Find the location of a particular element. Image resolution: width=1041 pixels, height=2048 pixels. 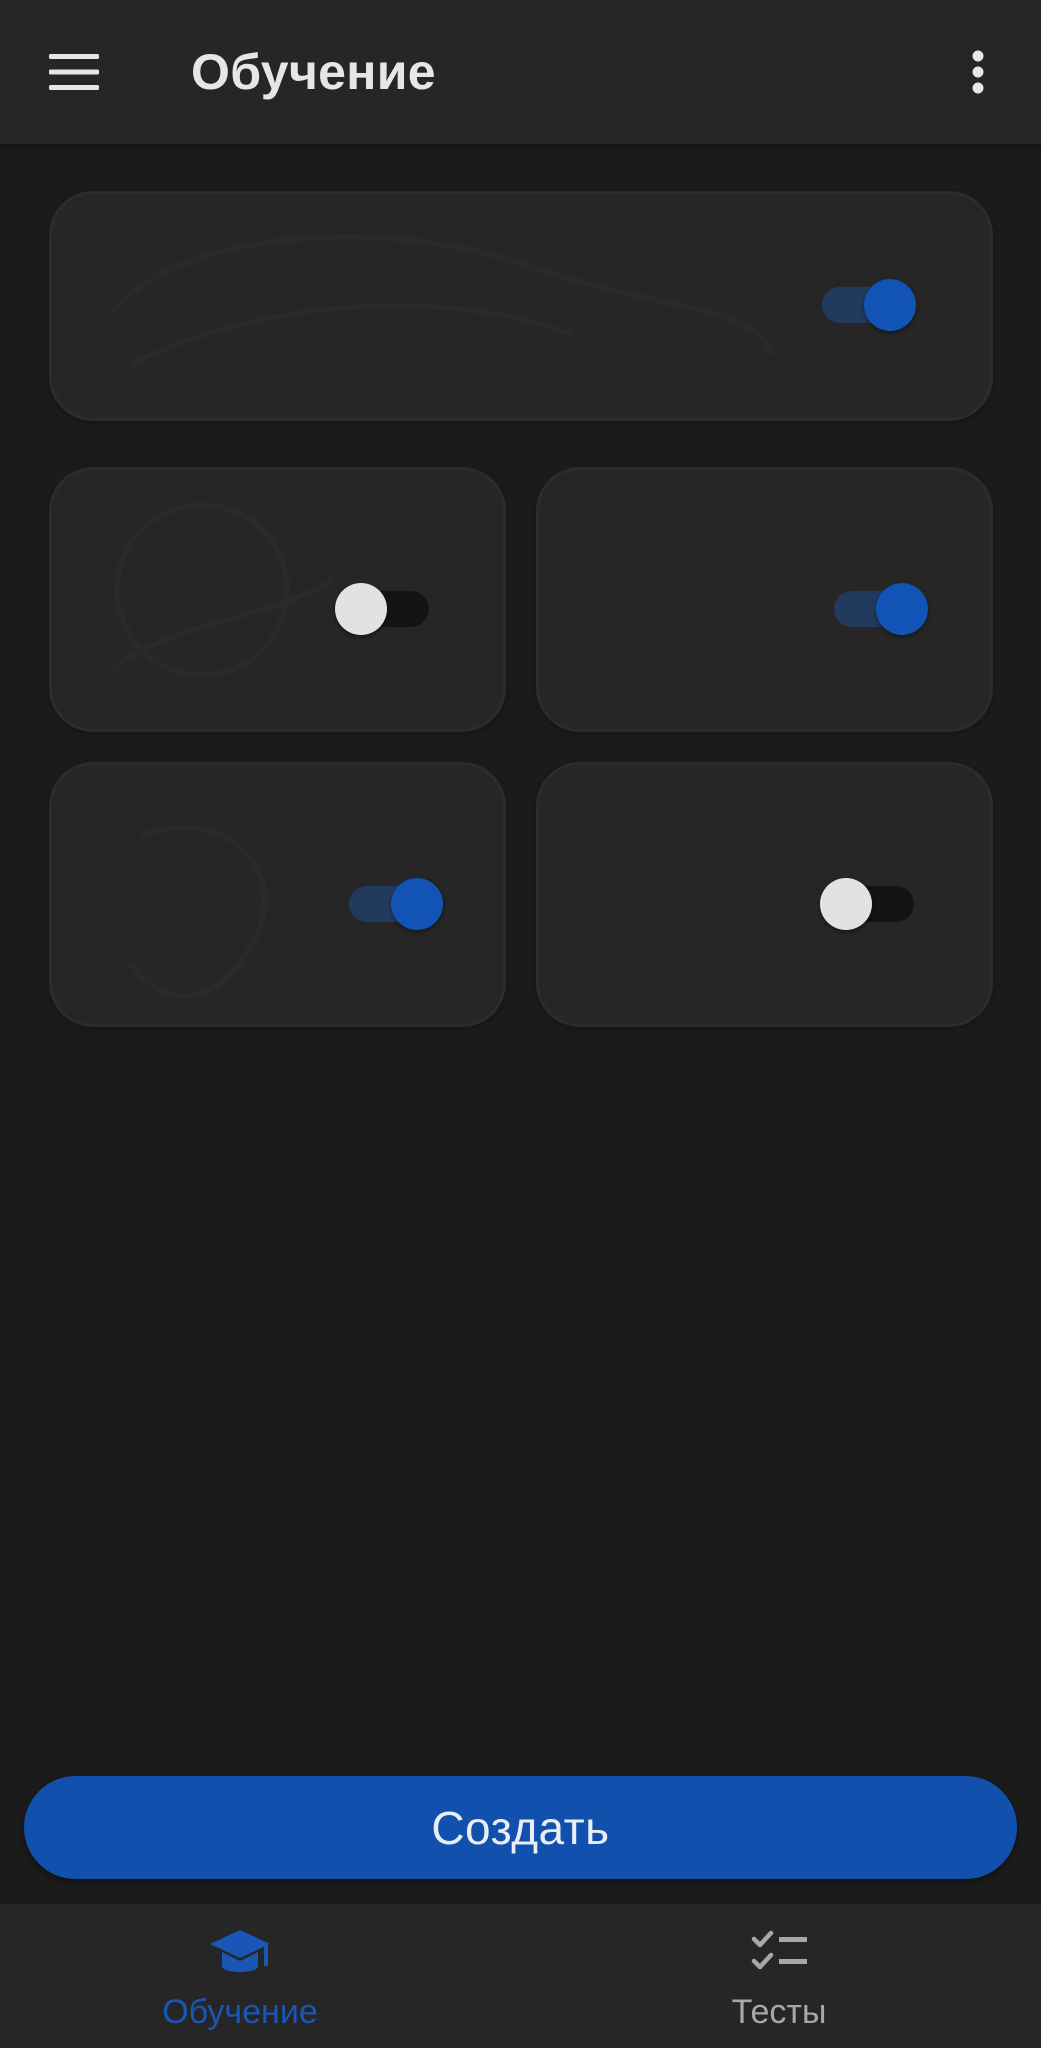

top-app-bar: Обучение is located at coordinates (520, 72).